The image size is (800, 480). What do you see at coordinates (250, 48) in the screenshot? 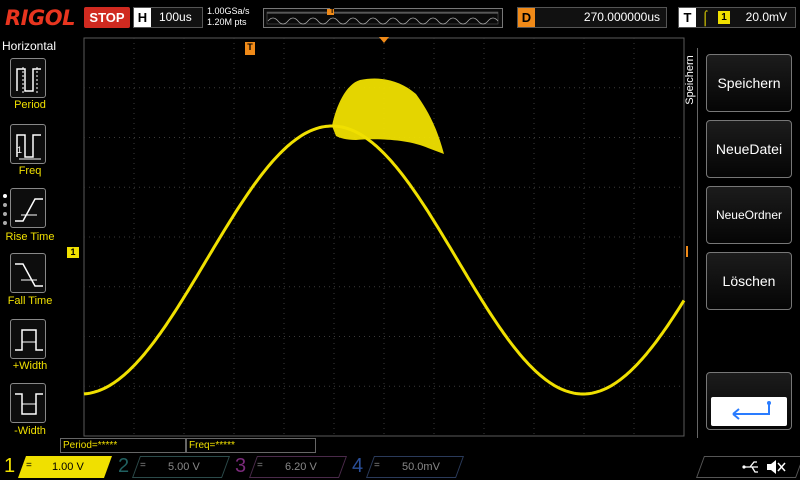
I see `trigger-position-marker: T` at bounding box center [250, 48].